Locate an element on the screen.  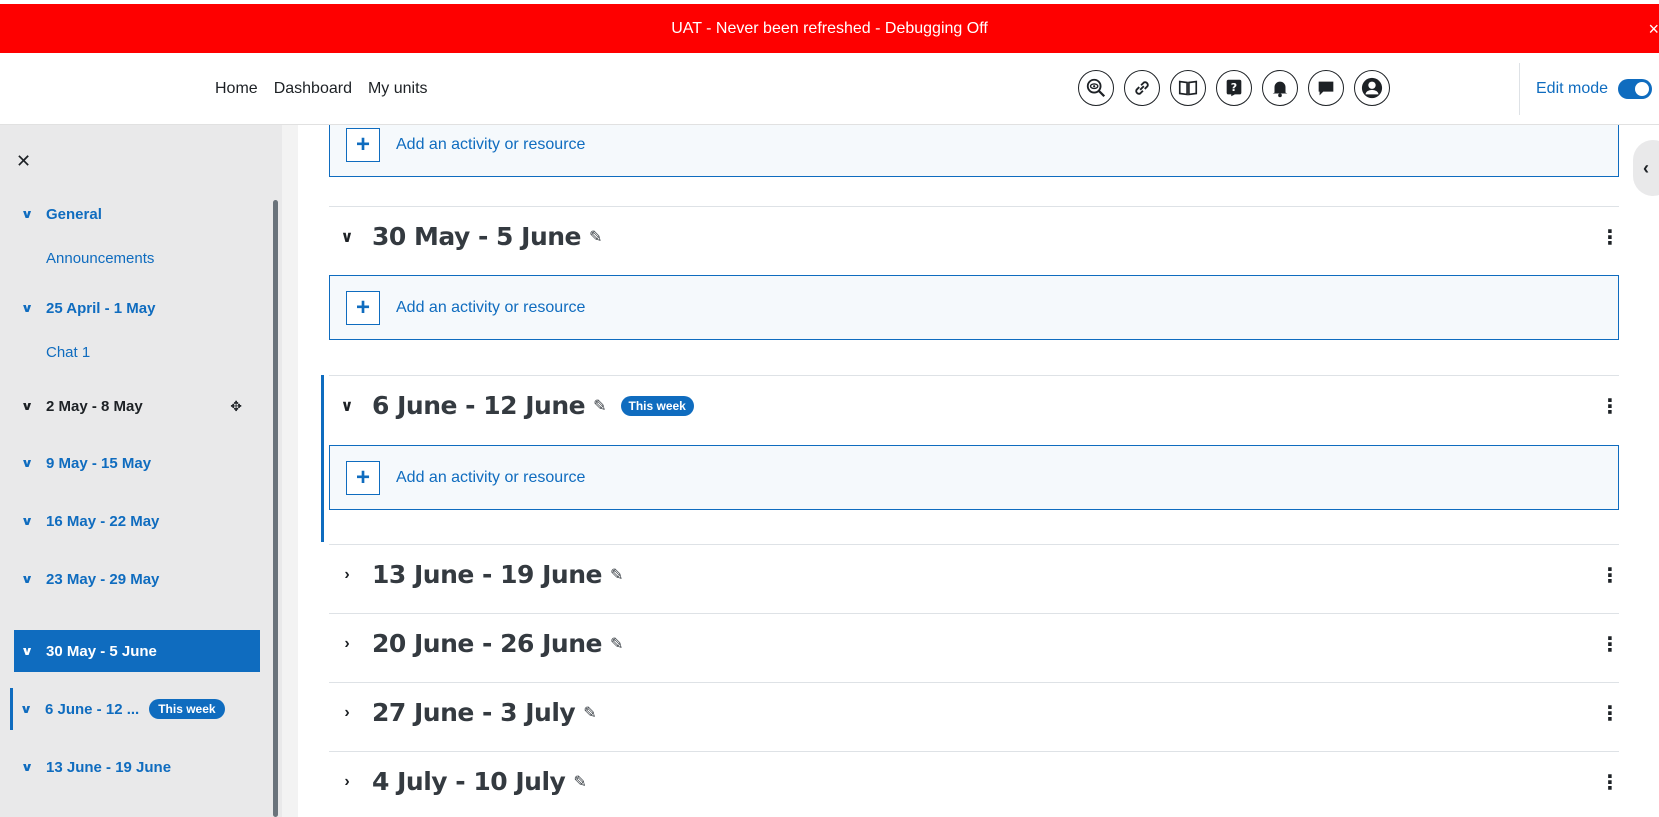
course-index-section: ∨ 9 May - 15 May is located at coordinates (137, 463).